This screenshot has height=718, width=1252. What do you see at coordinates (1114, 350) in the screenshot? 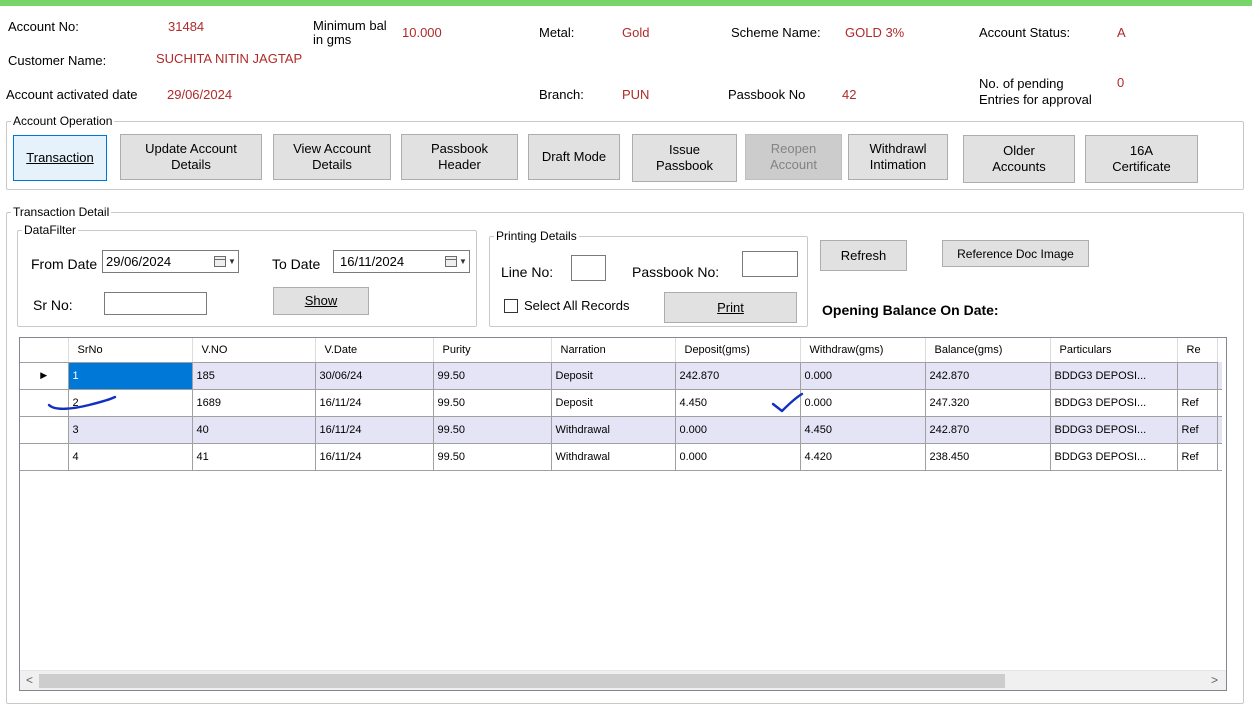
I see `column-header-particulars: Particulars` at bounding box center [1114, 350].